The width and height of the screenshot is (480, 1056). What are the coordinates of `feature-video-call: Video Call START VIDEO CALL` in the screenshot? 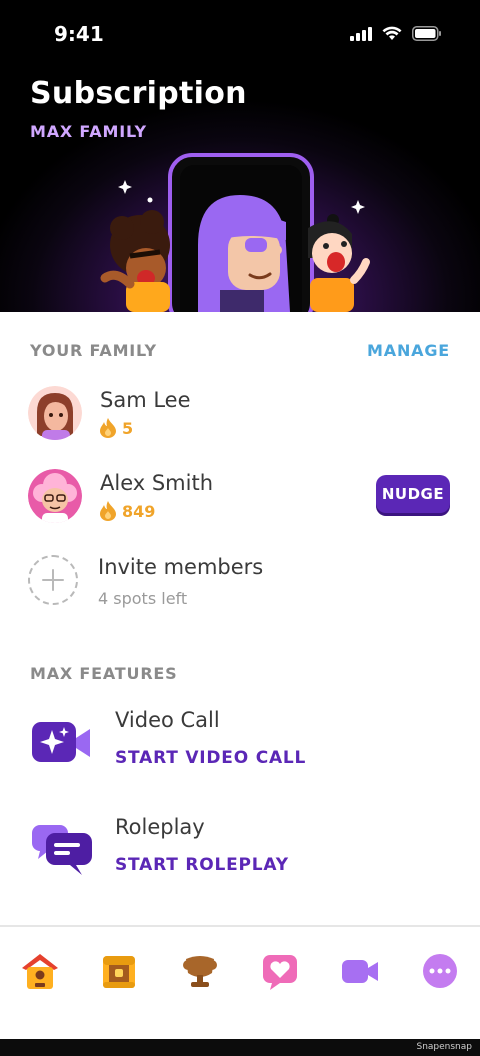 It's located at (240, 743).